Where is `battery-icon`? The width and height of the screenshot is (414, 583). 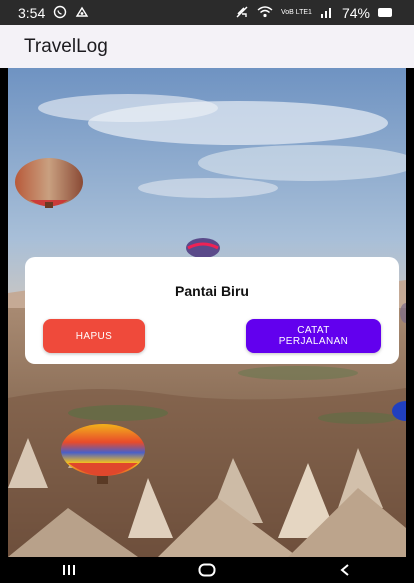 battery-icon is located at coordinates (385, 12).